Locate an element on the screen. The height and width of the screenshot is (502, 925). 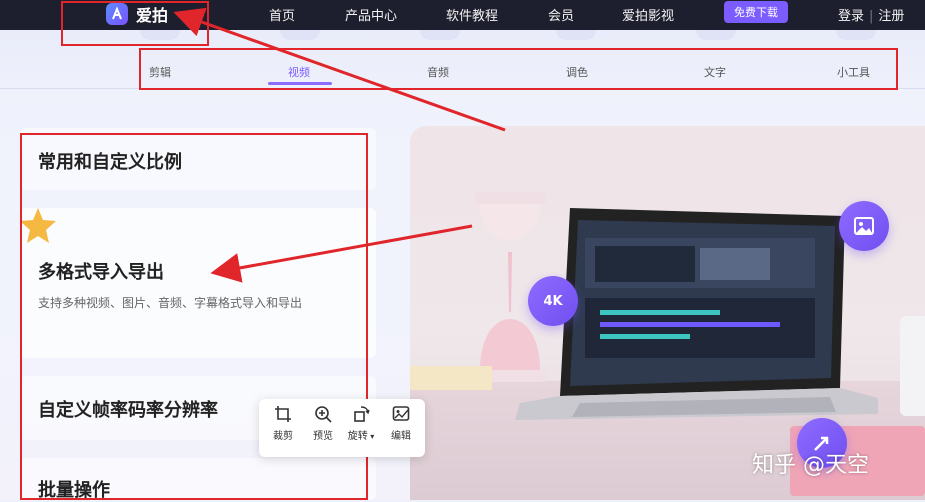
preview-label: 预览 is located at coordinates (323, 436).